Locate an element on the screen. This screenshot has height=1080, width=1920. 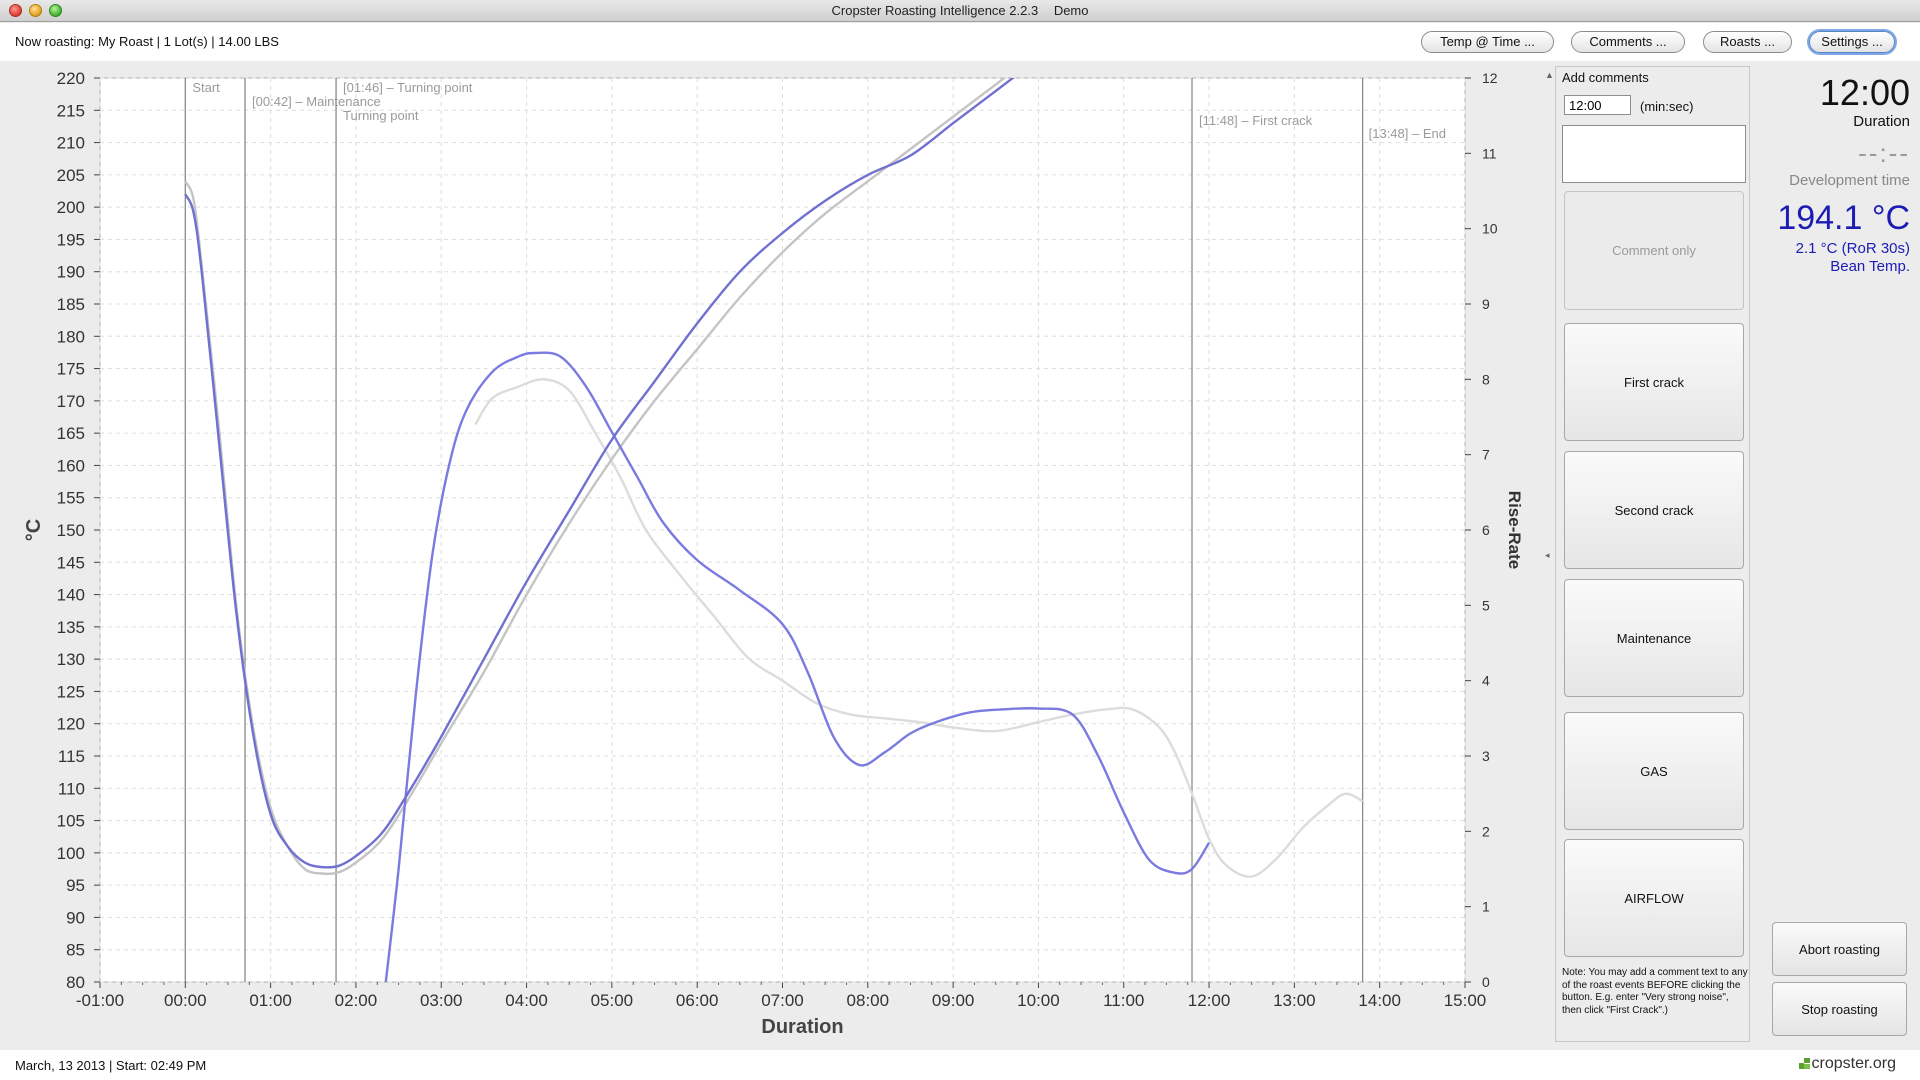
comment-textarea is located at coordinates (1654, 154).